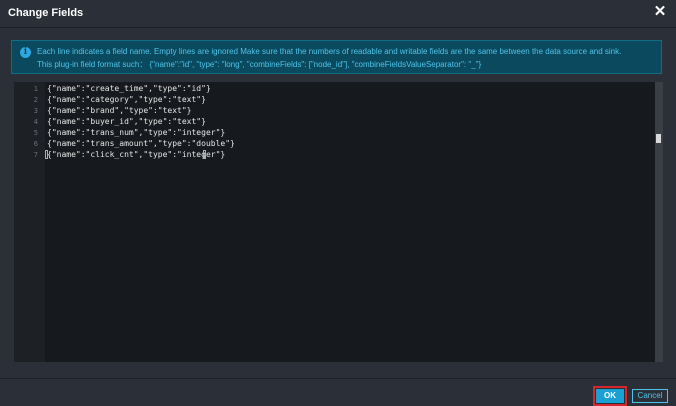 The image size is (676, 406). Describe the element at coordinates (650, 396) in the screenshot. I see `cancel-button: Cancel` at that location.